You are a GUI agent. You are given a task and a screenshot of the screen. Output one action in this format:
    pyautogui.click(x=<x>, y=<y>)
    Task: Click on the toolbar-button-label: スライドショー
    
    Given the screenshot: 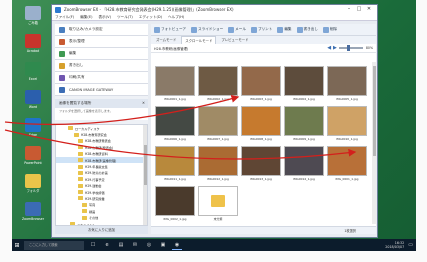 What is the action you would take?
    pyautogui.click(x=211, y=29)
    